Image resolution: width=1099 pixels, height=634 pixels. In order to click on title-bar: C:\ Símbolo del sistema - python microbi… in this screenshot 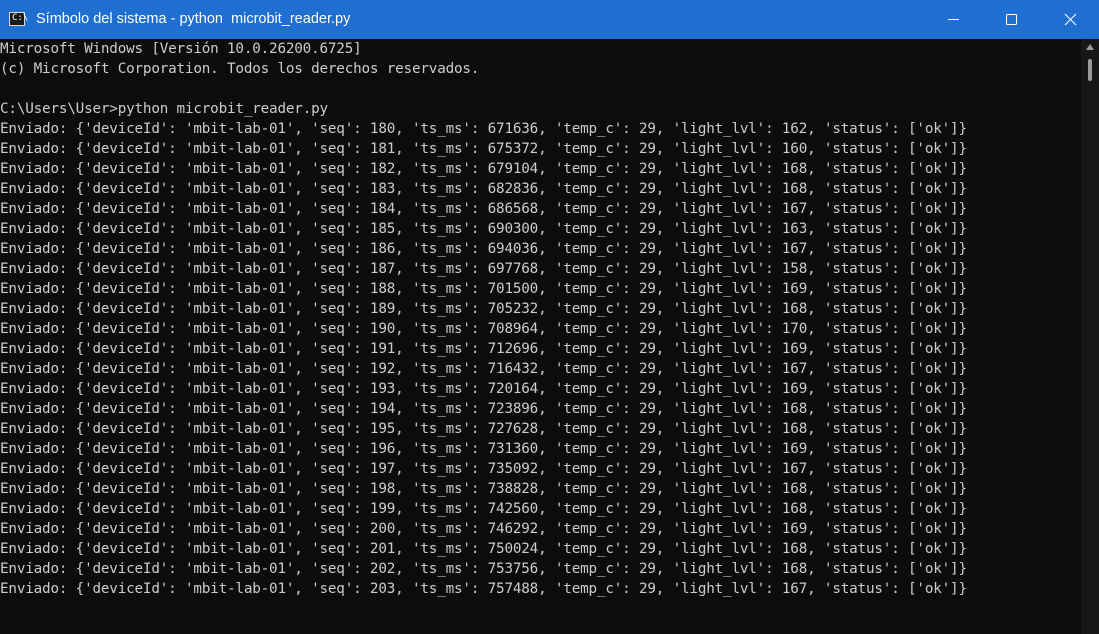, I will do `click(549, 19)`.